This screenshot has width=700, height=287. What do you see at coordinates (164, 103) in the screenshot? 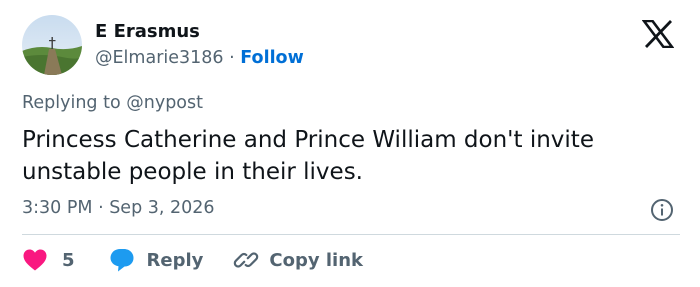
I see `reply-context-mention: @nypost` at bounding box center [164, 103].